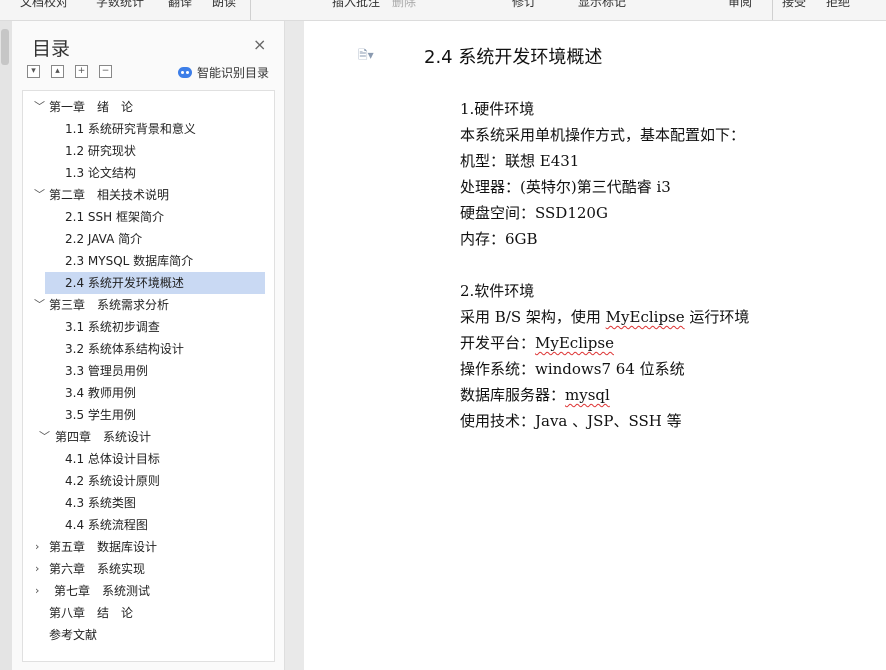 The width and height of the screenshot is (886, 670). What do you see at coordinates (602, 5) in the screenshot?
I see `show-markup-button: 显示标记` at bounding box center [602, 5].